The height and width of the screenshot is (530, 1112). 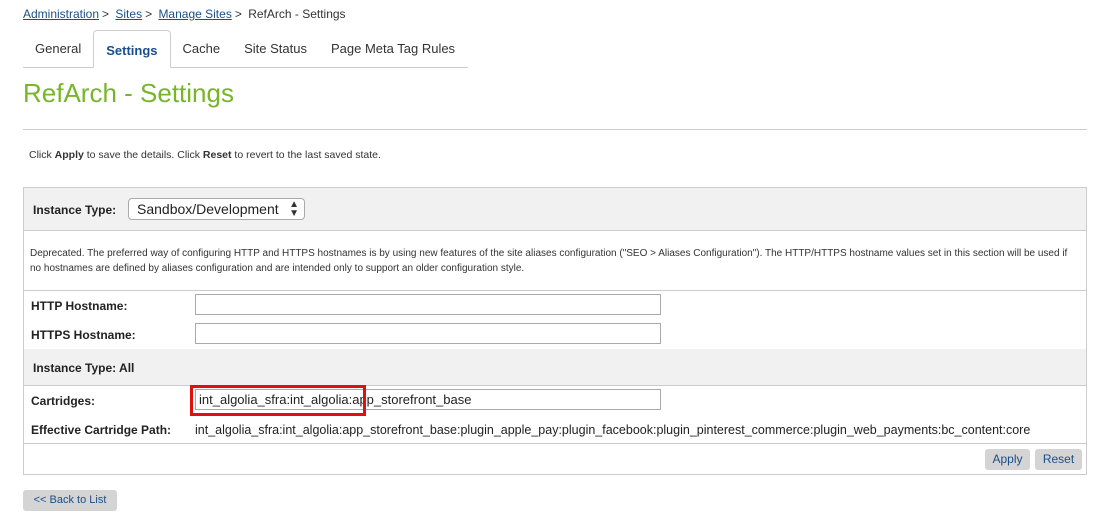 What do you see at coordinates (428, 333) in the screenshot?
I see `https-hostname-input` at bounding box center [428, 333].